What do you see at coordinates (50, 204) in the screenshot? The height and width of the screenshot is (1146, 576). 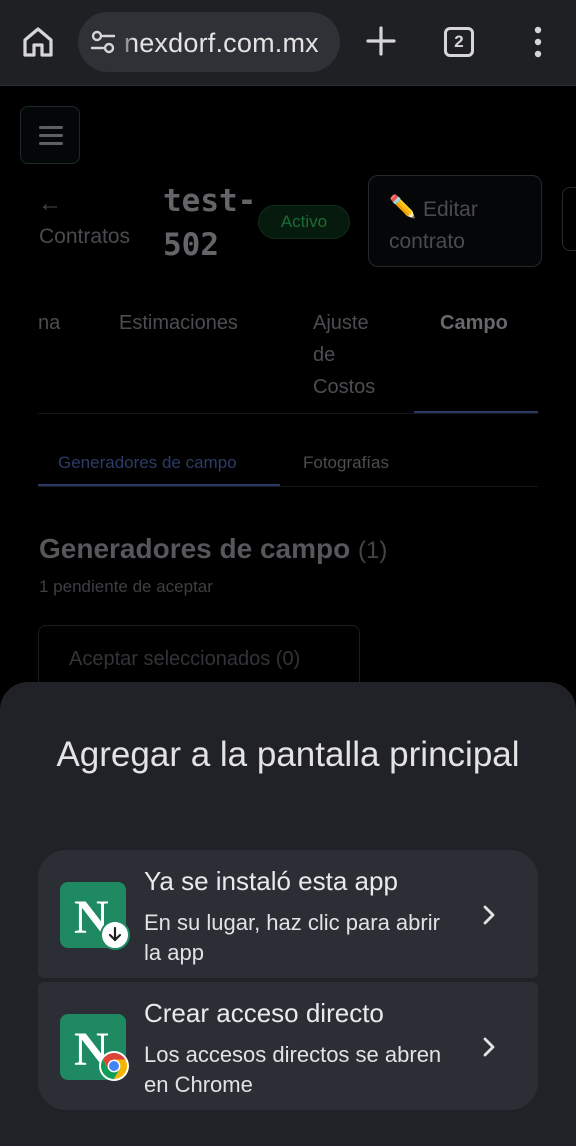 I see `back-arrow-icon: ←` at bounding box center [50, 204].